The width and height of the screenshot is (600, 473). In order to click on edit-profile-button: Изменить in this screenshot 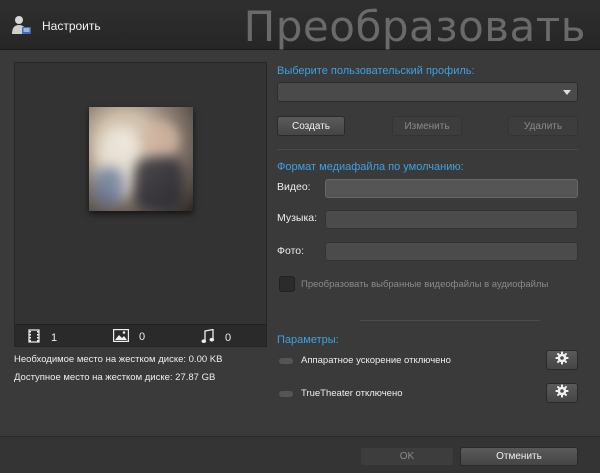, I will do `click(427, 126)`.